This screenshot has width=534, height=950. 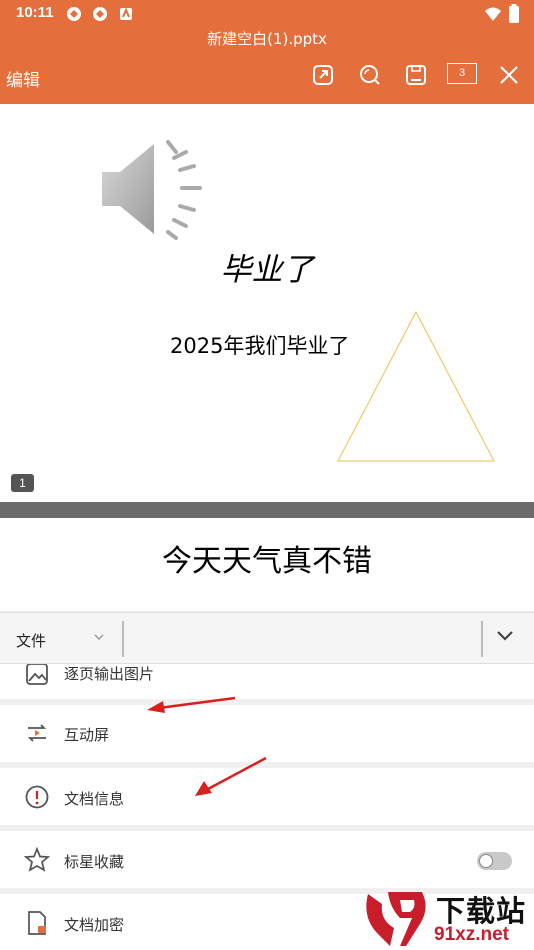 What do you see at coordinates (87, 735) in the screenshot?
I see `menu-item-label: 互动屏` at bounding box center [87, 735].